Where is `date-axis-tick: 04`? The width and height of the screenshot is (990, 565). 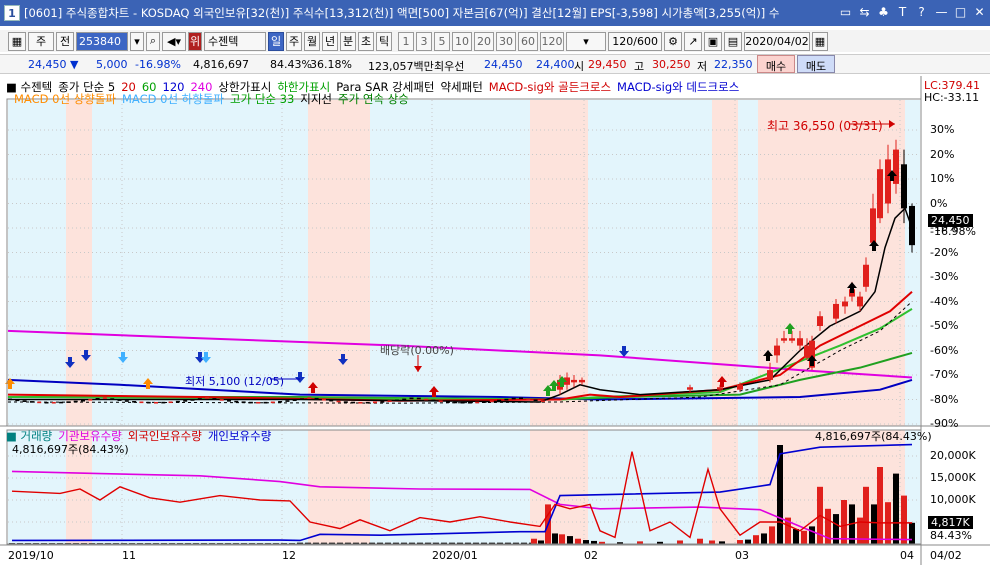
date-axis-tick: 04 is located at coordinates (907, 555).